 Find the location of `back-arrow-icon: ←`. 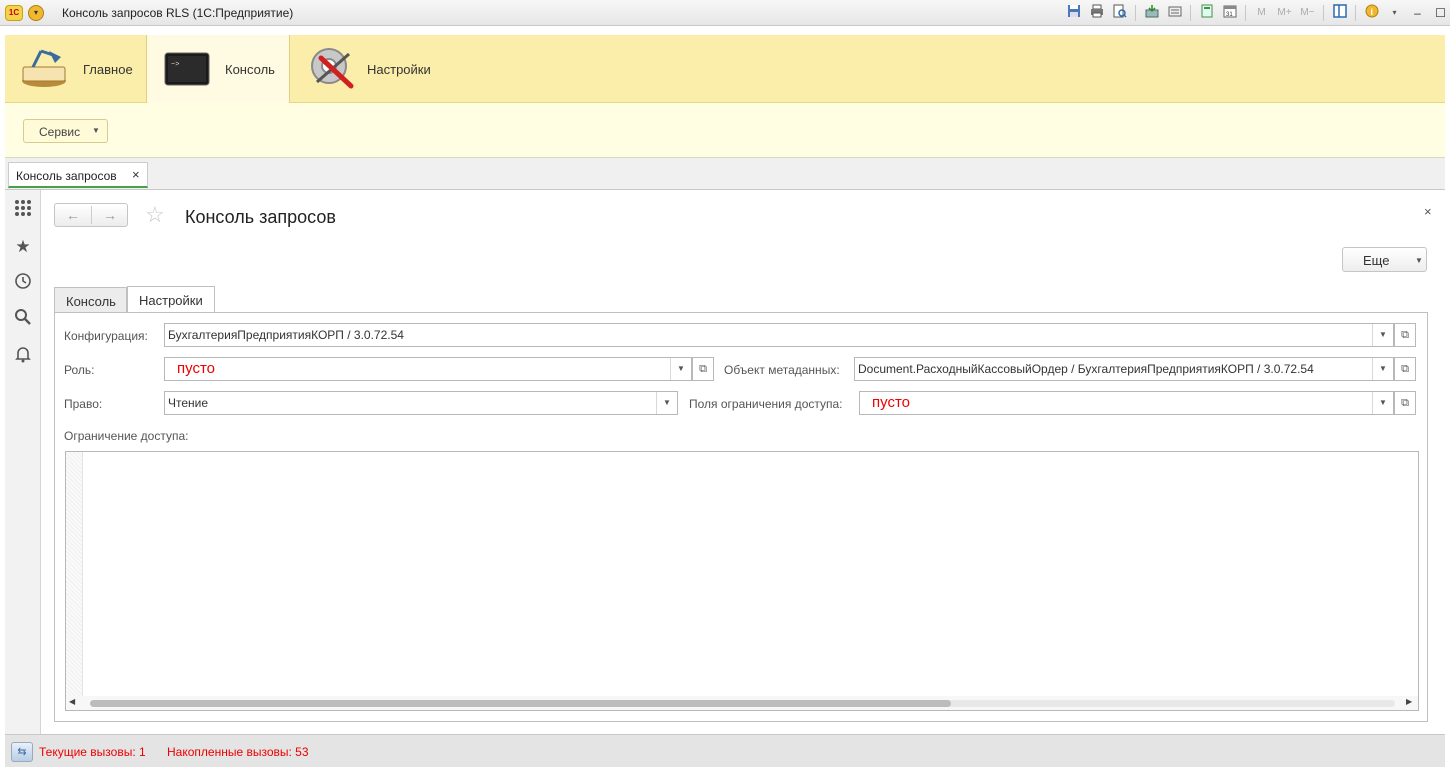

back-arrow-icon: ← is located at coordinates (73, 215).